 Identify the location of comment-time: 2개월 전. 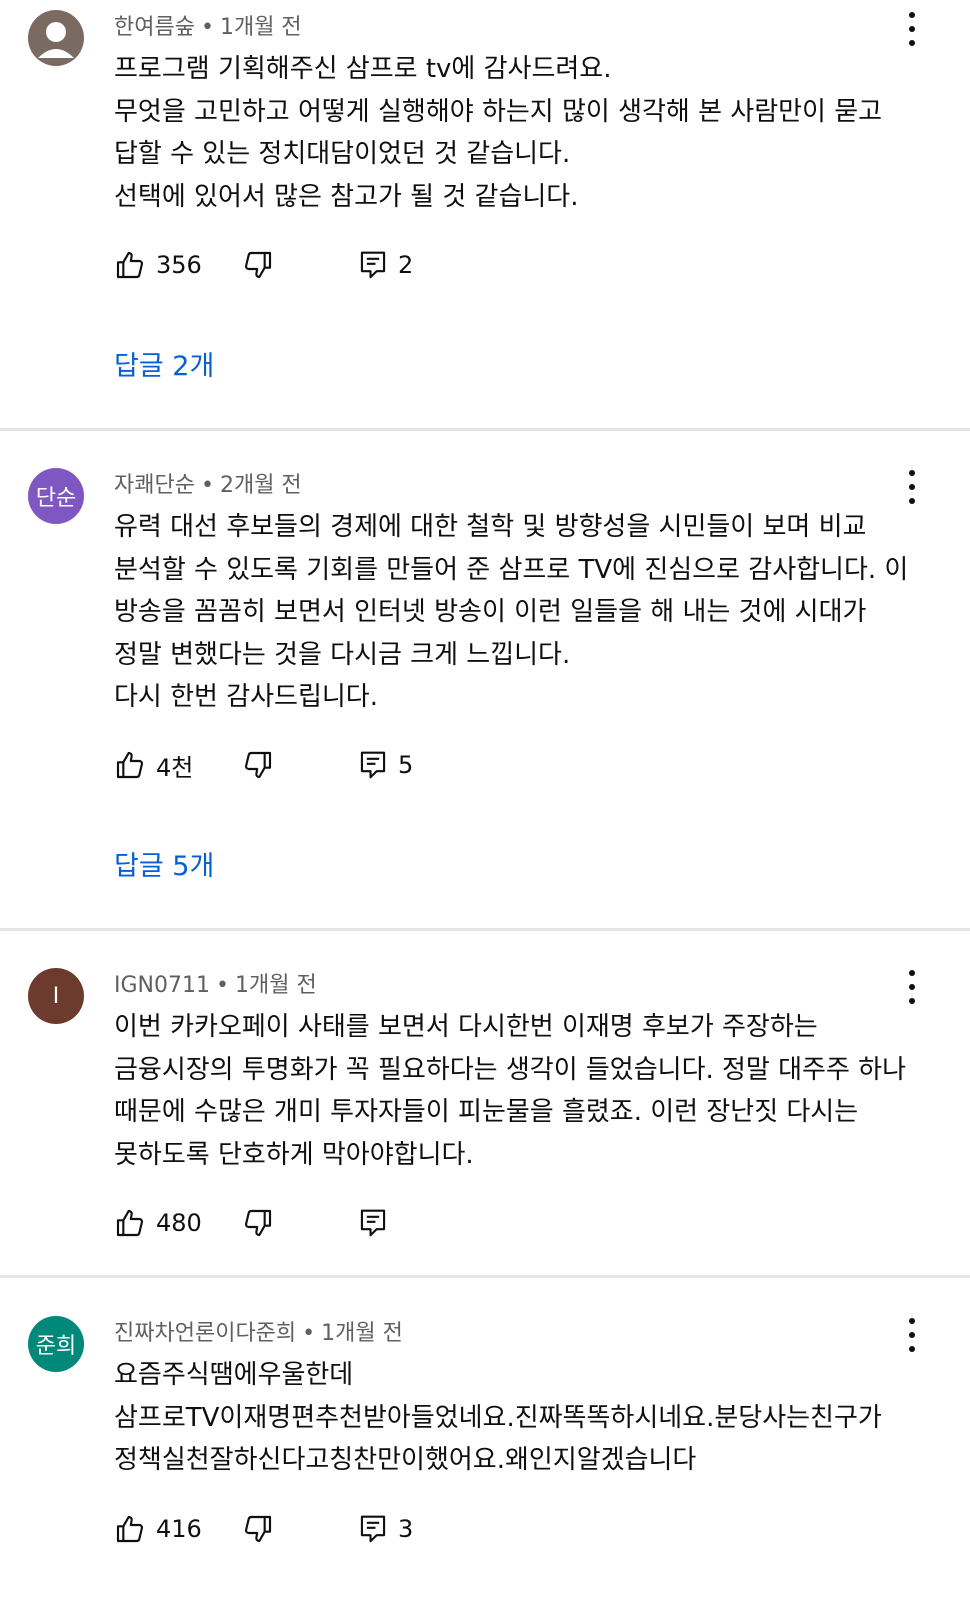
(260, 485).